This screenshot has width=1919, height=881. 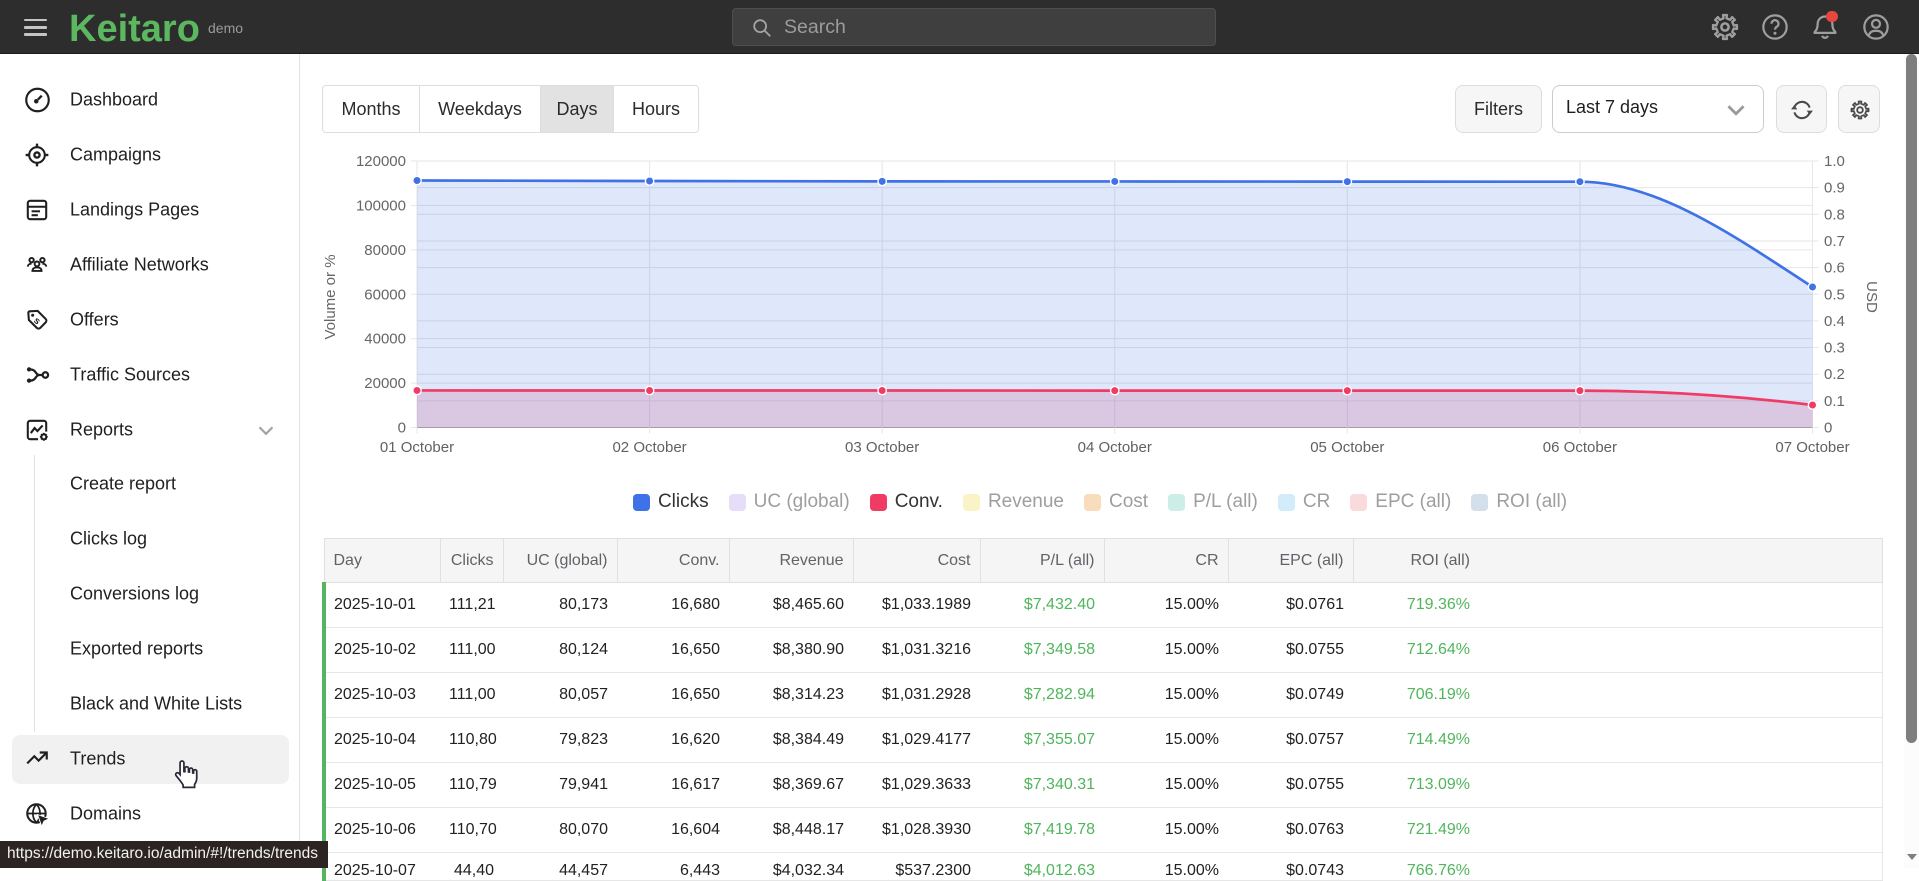 I want to click on svg-text: 04 October, so click(x=1115, y=447).